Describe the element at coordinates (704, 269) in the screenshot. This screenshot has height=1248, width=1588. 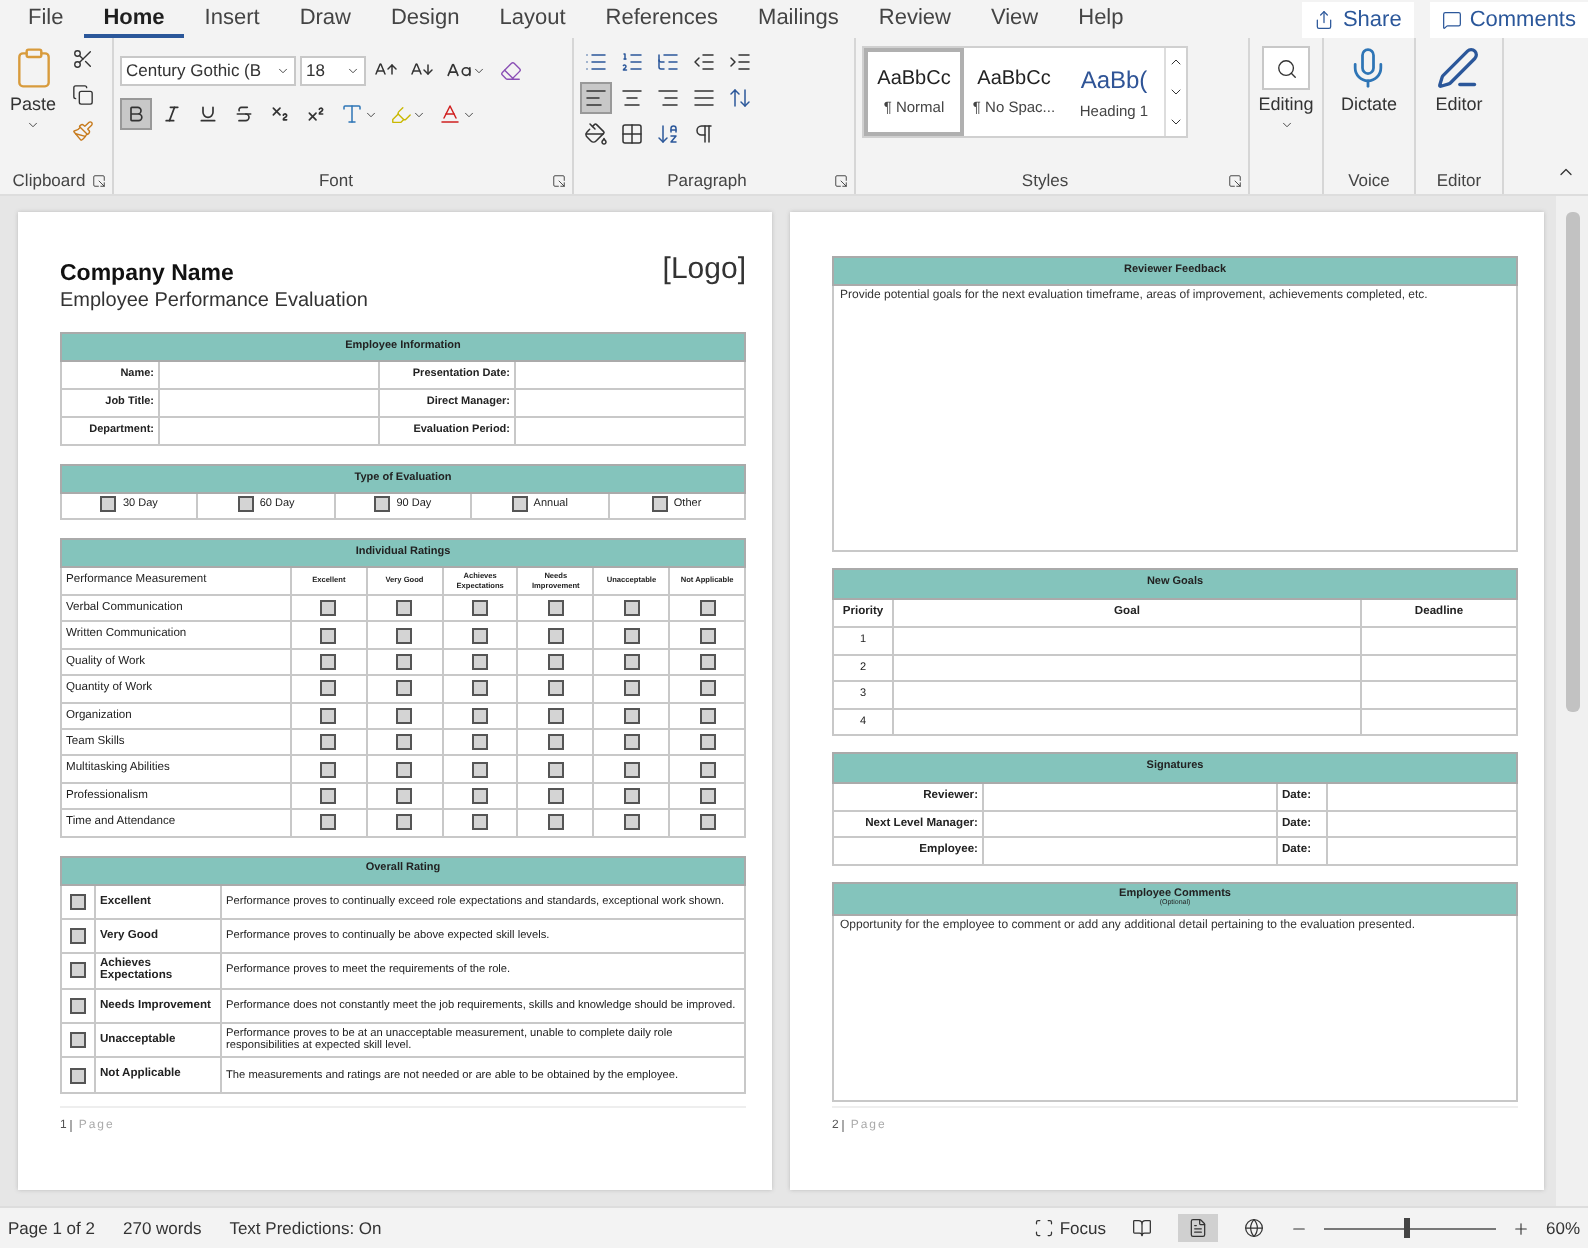
I see `logo-field: [Logo]` at that location.